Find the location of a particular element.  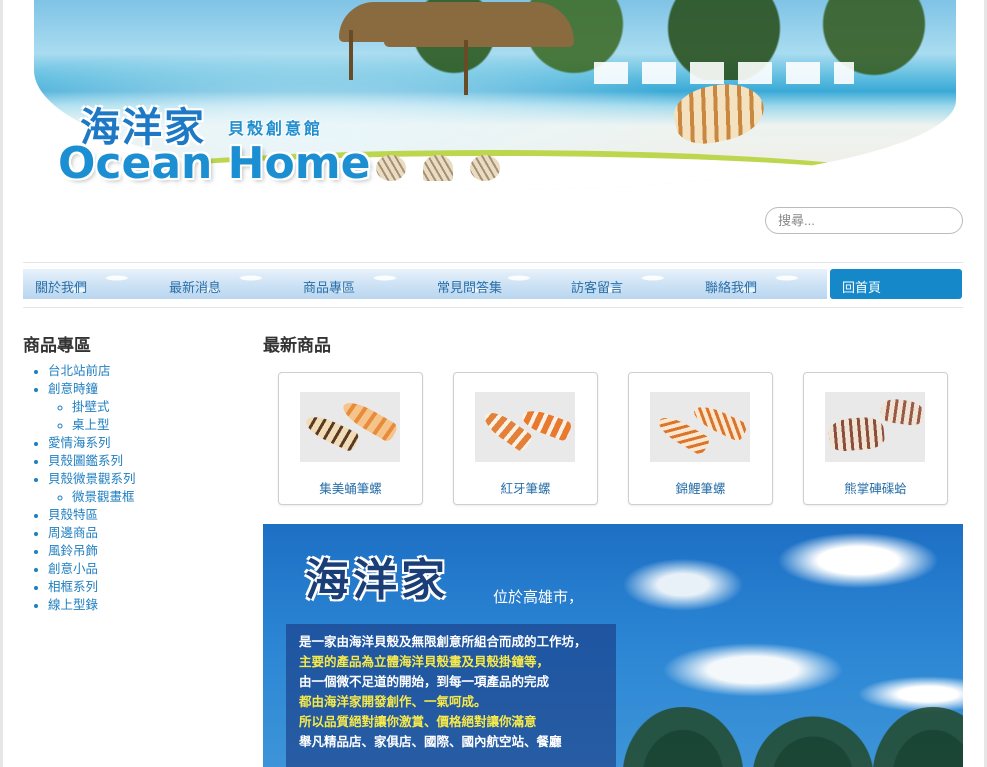

sidebar-item-wind-chimes: 風鈴吊飾 is located at coordinates (92, 551).